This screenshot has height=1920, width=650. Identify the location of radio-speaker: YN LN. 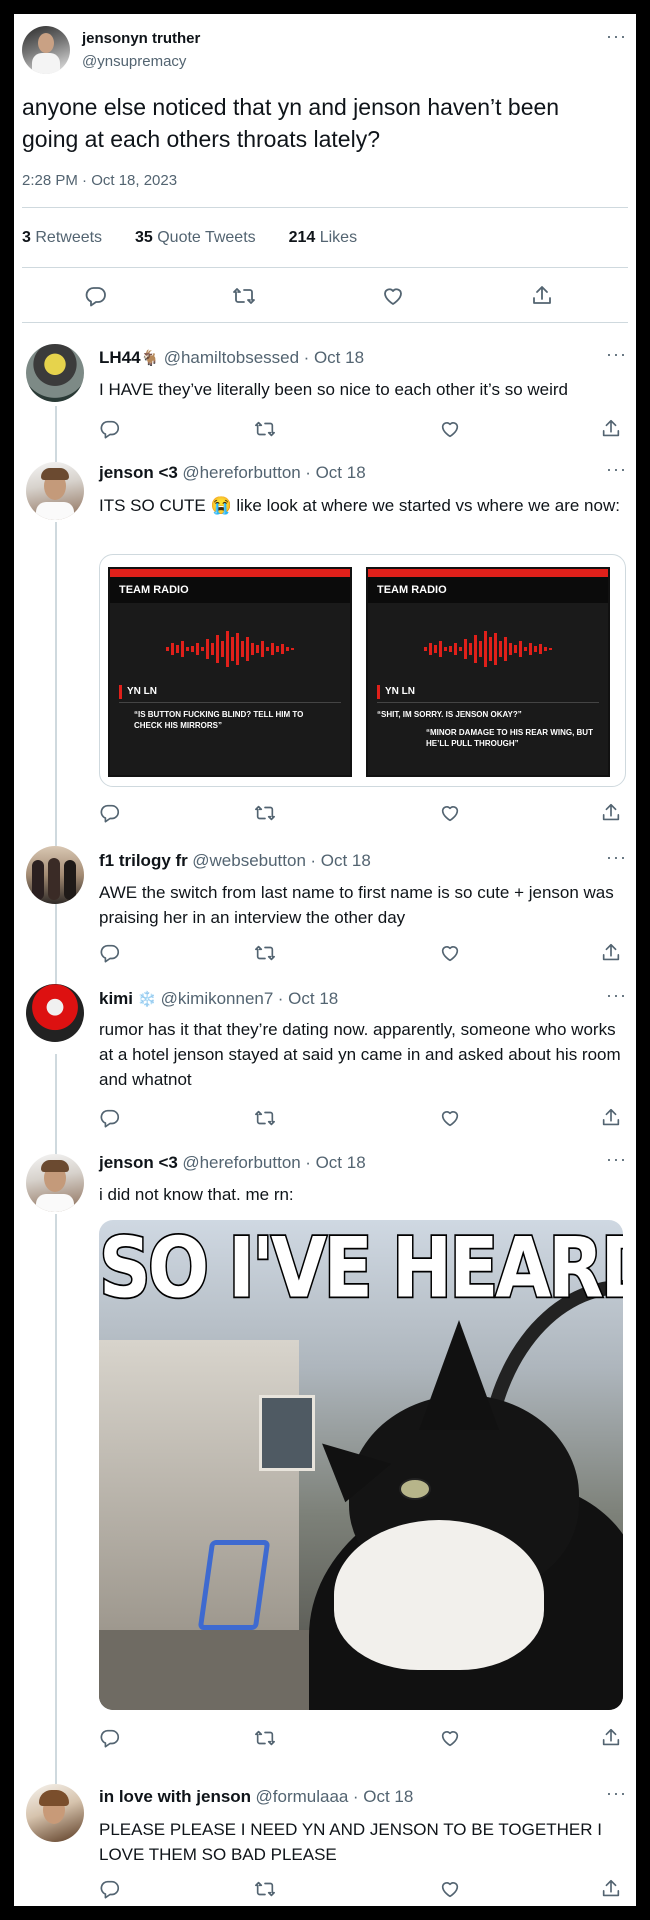
(400, 691).